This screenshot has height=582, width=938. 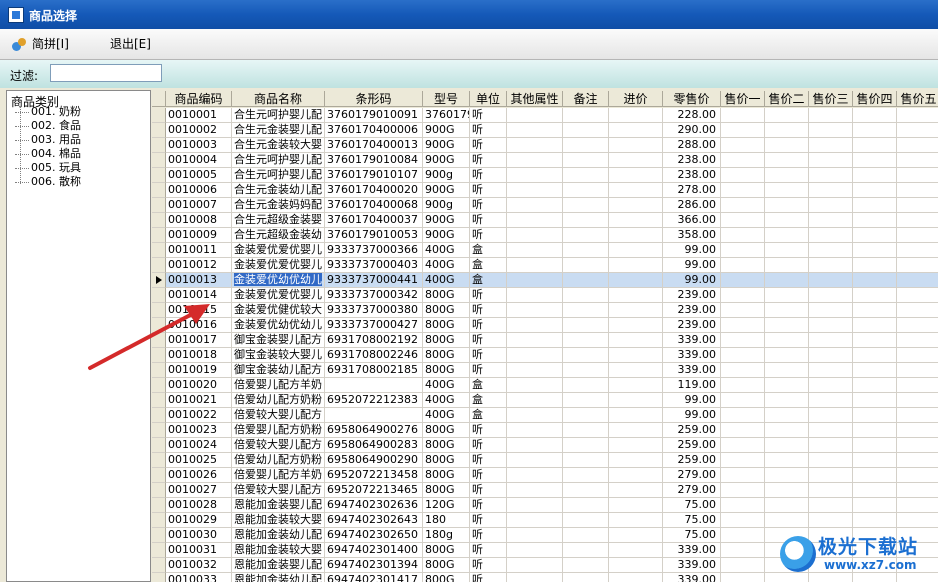 I want to click on table-cell: 6952072212383, so click(x=374, y=400).